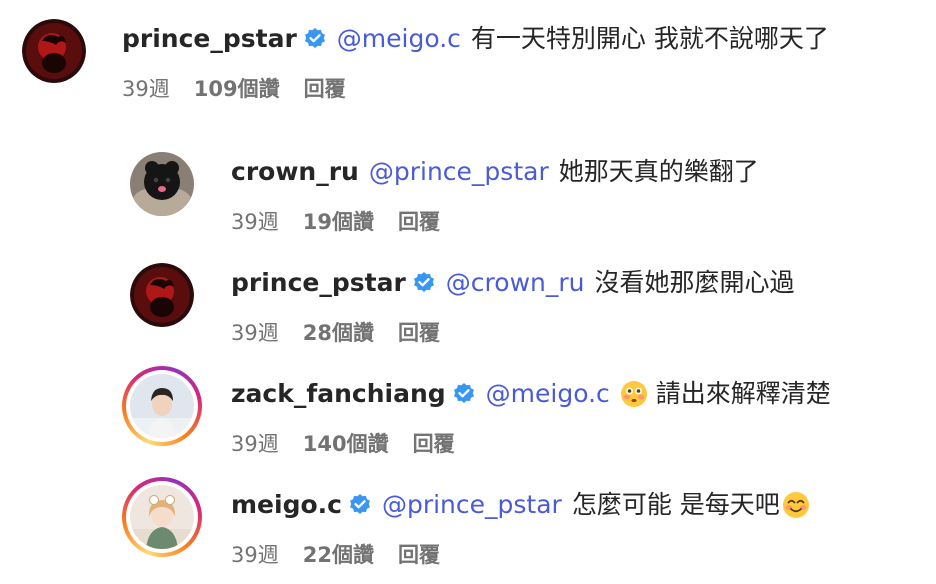  What do you see at coordinates (237, 89) in the screenshot?
I see `likes-count: 109個讚` at bounding box center [237, 89].